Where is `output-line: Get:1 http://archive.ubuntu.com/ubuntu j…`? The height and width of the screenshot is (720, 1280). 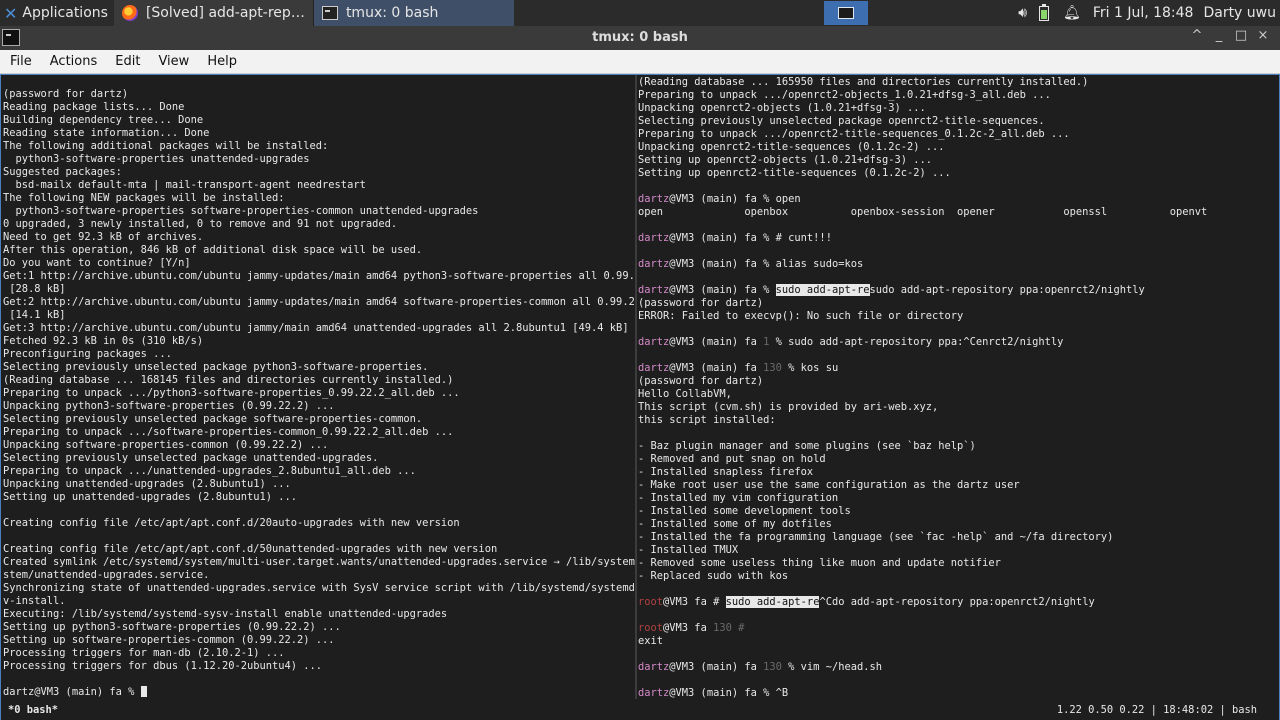
output-line: Get:1 http://archive.ubuntu.com/ubuntu j… is located at coordinates (319, 276).